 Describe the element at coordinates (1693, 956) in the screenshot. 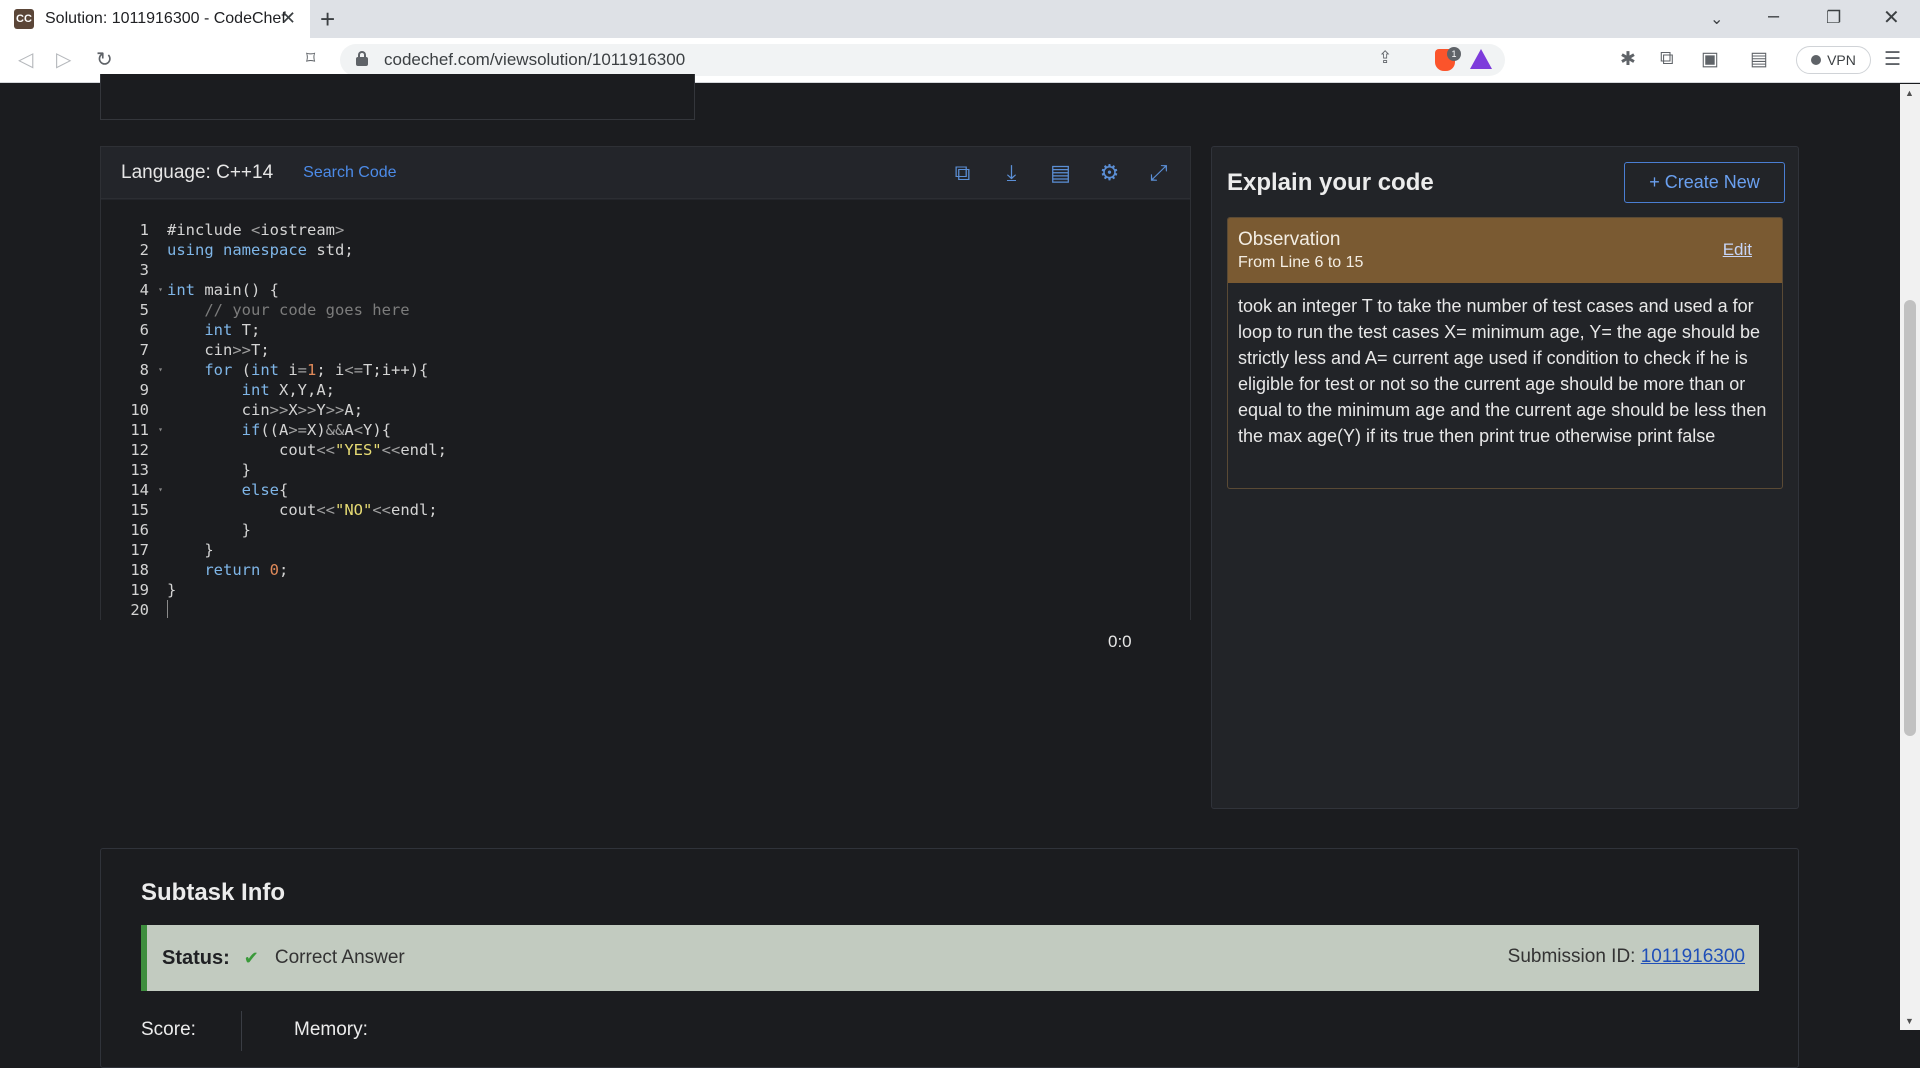

I see `submission-id-link: 1011916300` at that location.